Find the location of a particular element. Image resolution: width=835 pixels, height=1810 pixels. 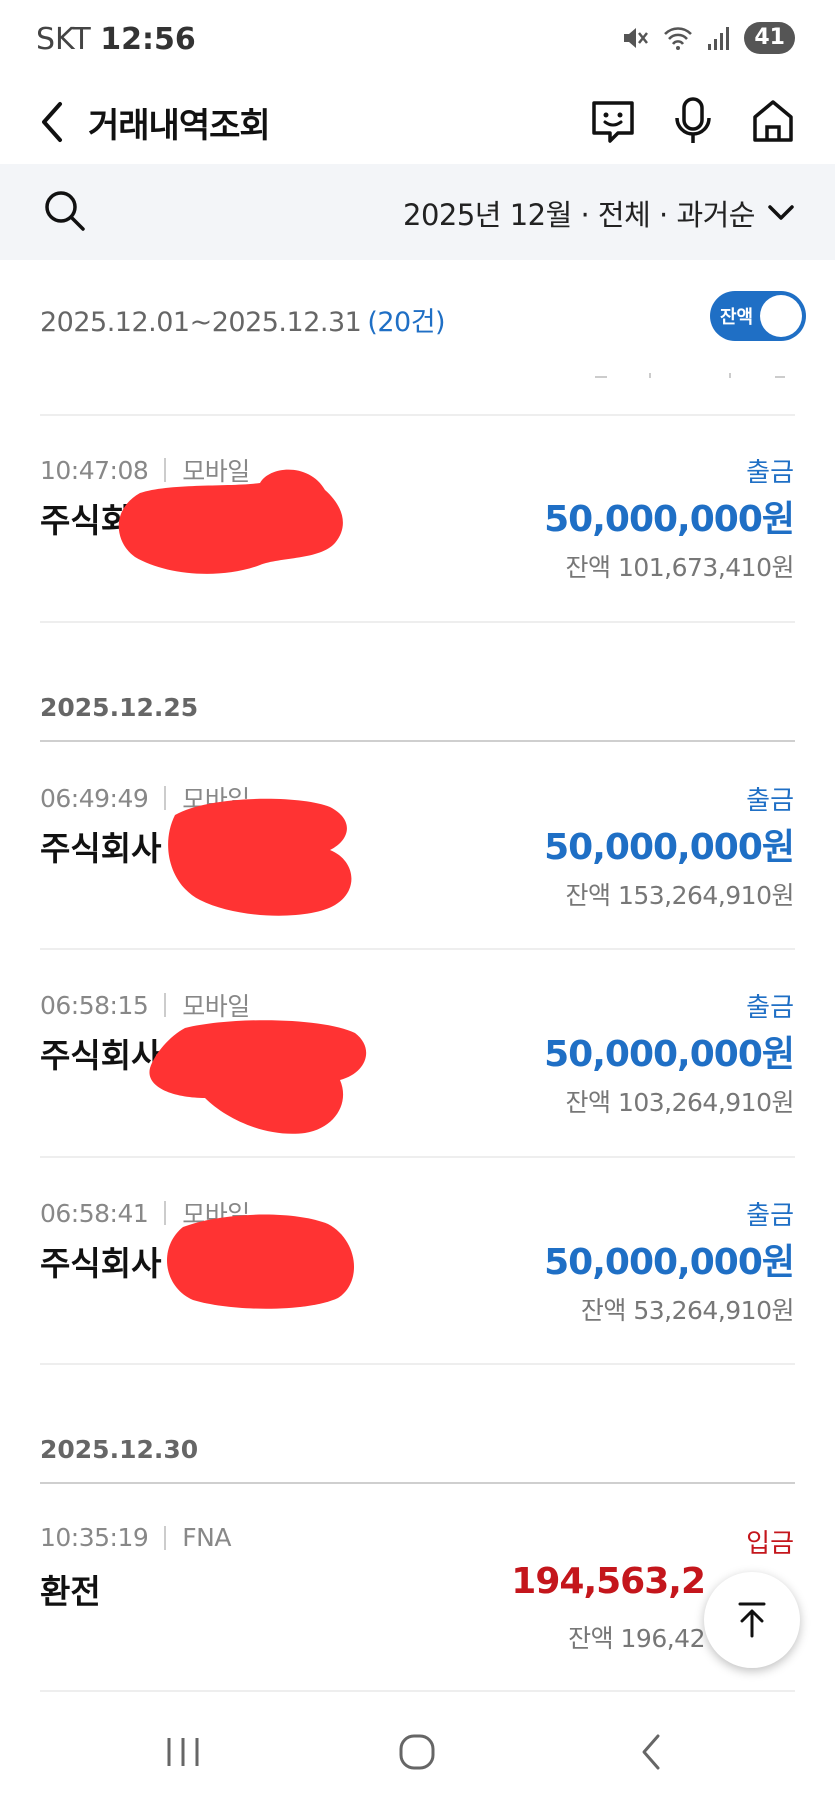

range-summary: 2025.12.01~2025.12.31 (20건) is located at coordinates (243, 319).